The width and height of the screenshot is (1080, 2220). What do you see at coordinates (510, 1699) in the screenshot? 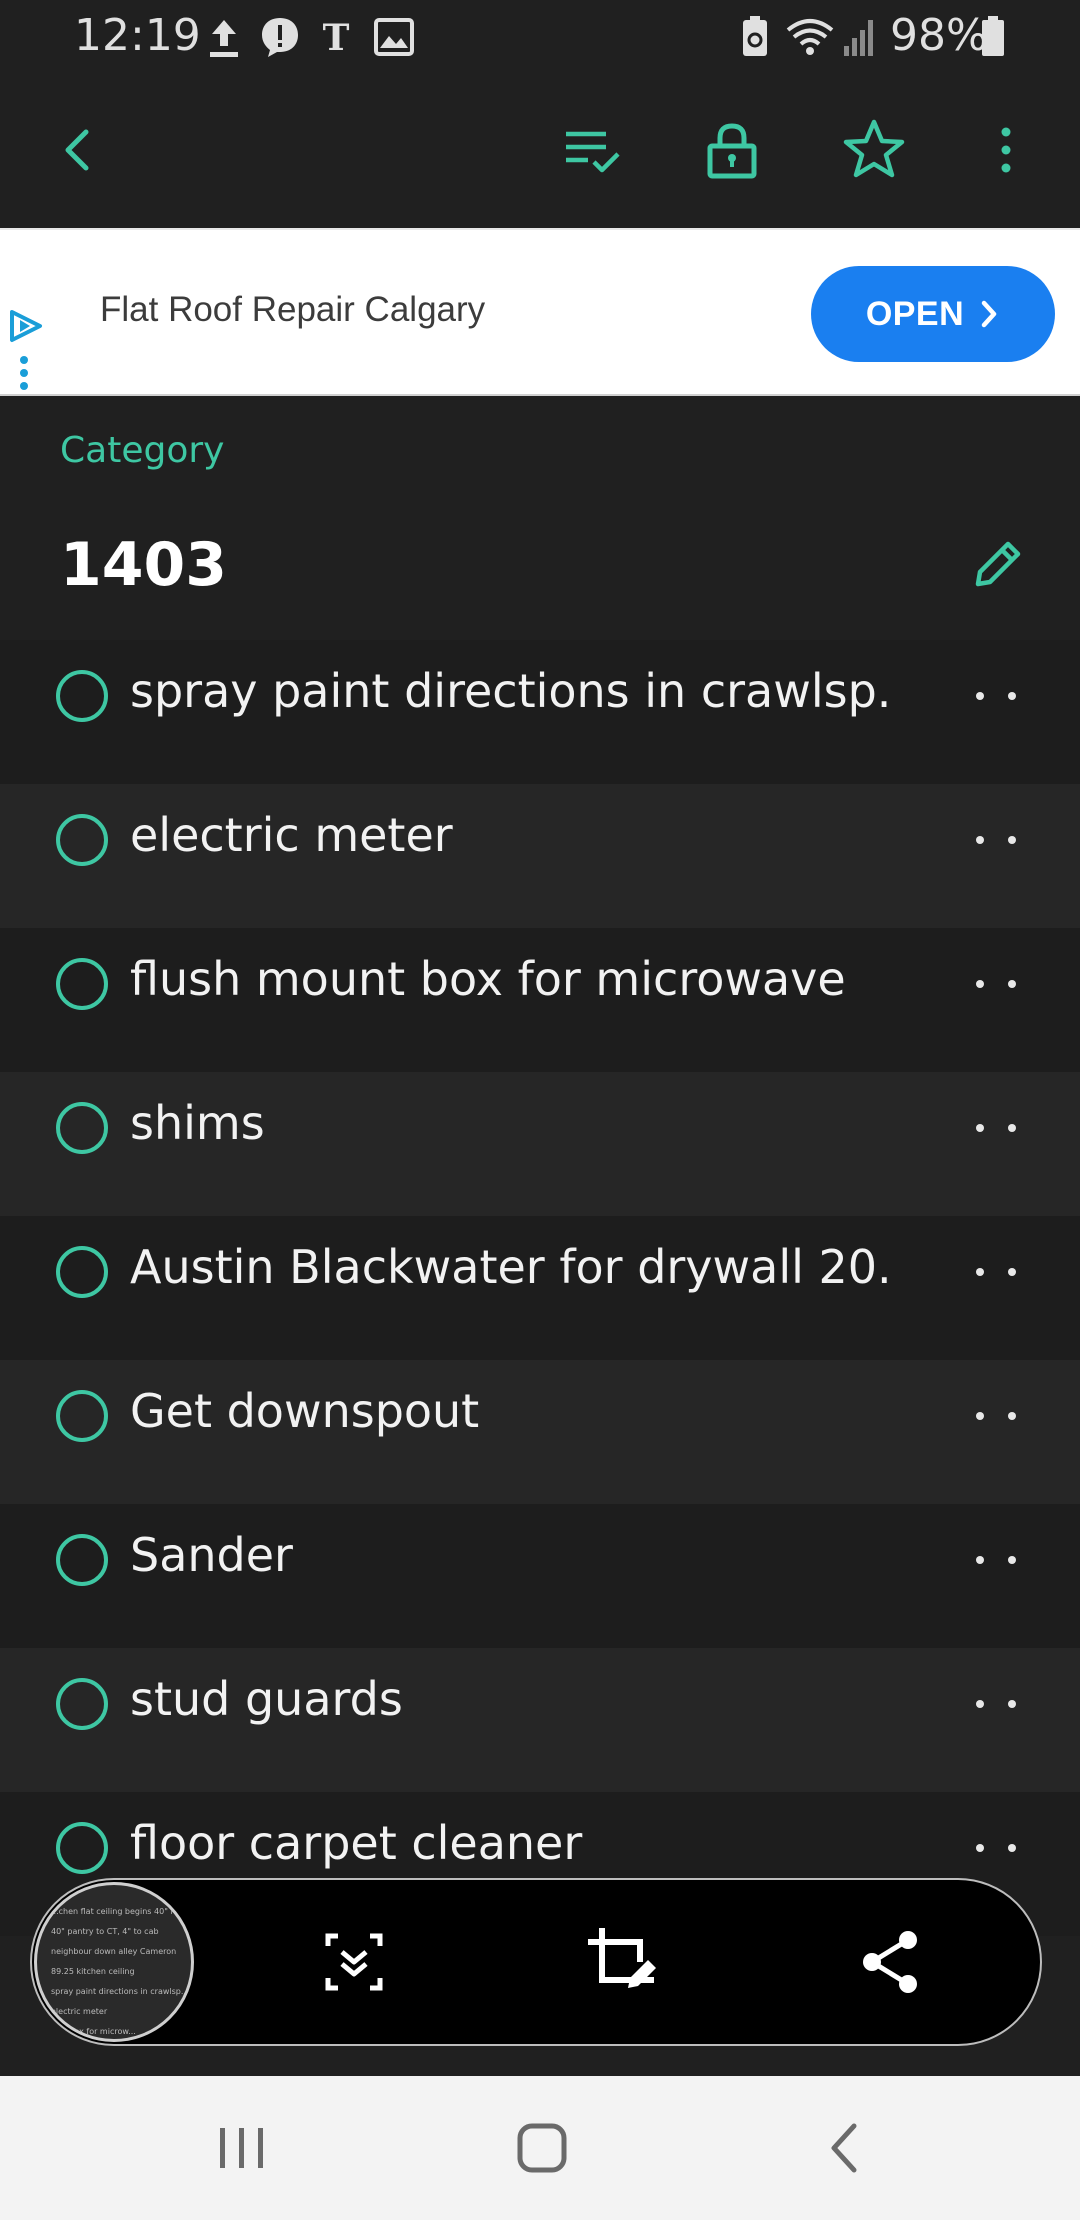
I see `item-label: stud guards` at bounding box center [510, 1699].